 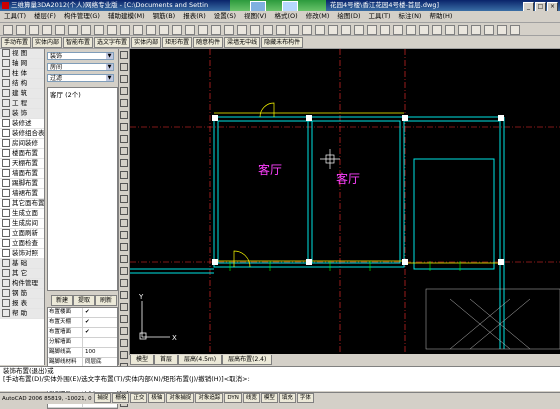 What do you see at coordinates (22, 164) in the screenshot?
I see `sidebar-item: 天棚布置` at bounding box center [22, 164].